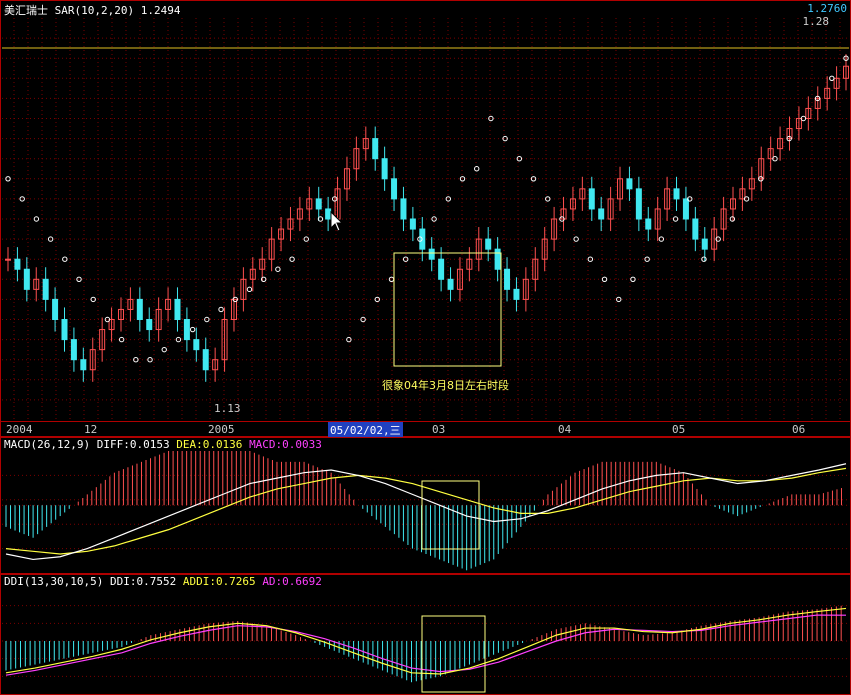 The image size is (851, 695). Describe the element at coordinates (827, 8) in the screenshot. I see `top-right-price: 1.2760` at that location.